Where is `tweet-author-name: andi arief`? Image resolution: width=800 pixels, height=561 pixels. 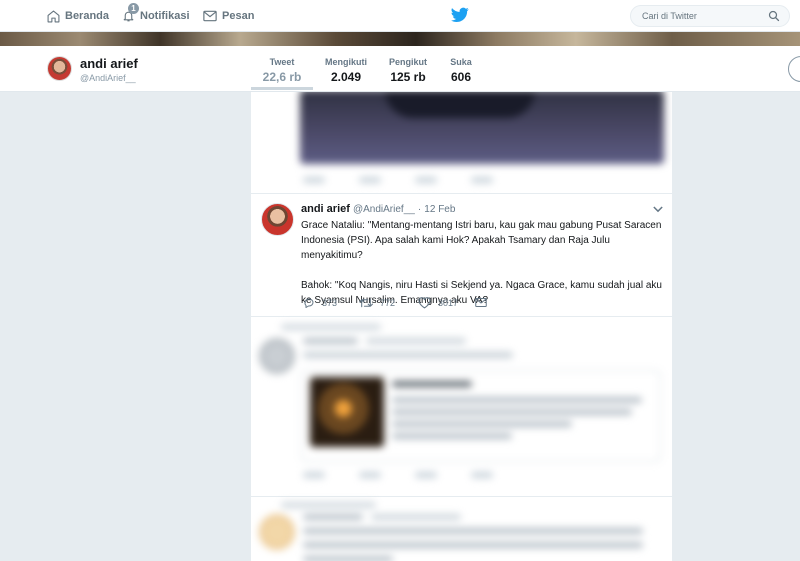
tweet-author-name: andi arief is located at coordinates (325, 209).